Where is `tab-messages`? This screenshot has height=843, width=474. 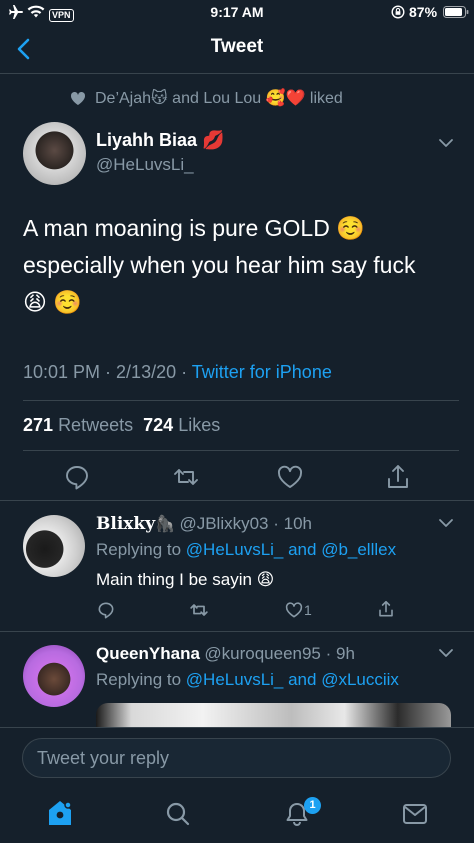
tab-messages is located at coordinates (415, 814).